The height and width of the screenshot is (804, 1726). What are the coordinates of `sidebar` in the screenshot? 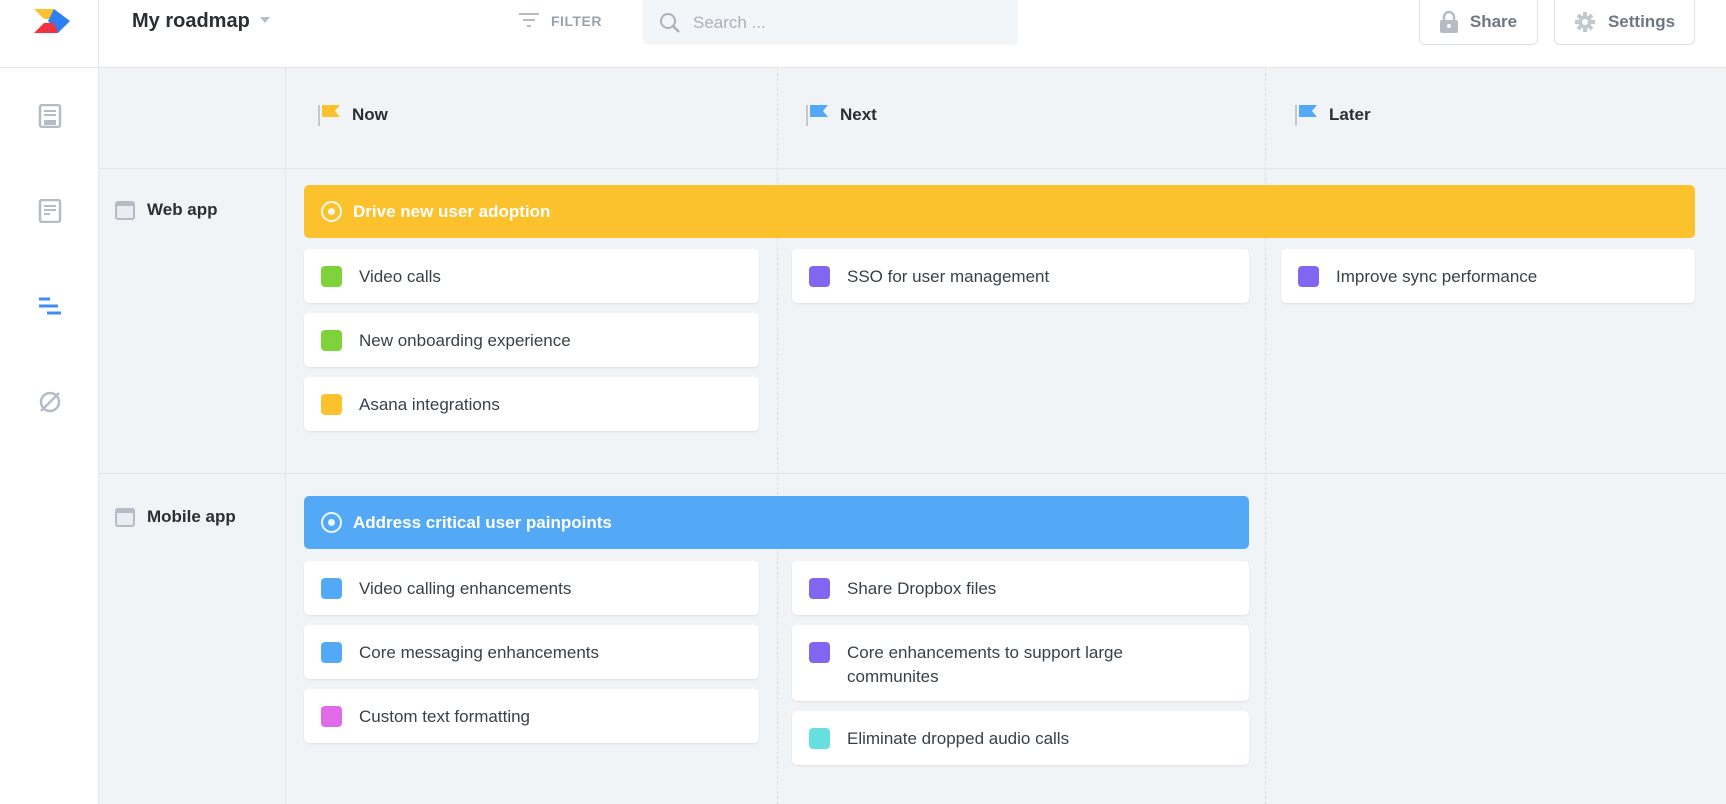 It's located at (49, 436).